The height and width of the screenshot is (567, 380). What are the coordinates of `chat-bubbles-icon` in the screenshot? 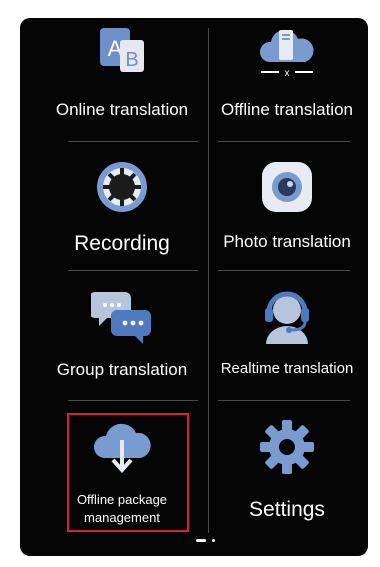 It's located at (121, 318).